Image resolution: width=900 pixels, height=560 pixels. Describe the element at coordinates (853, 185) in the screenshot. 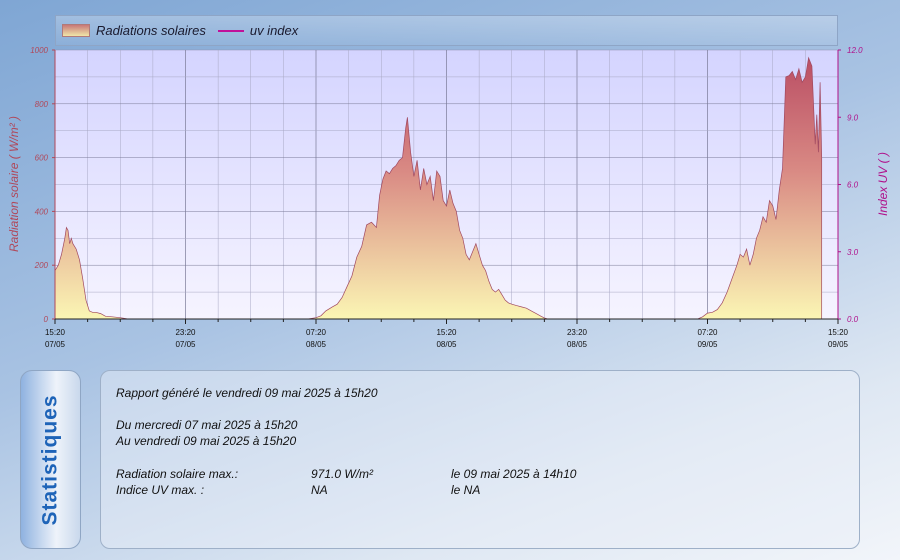

I see `y2-tick-label: 6.0` at that location.